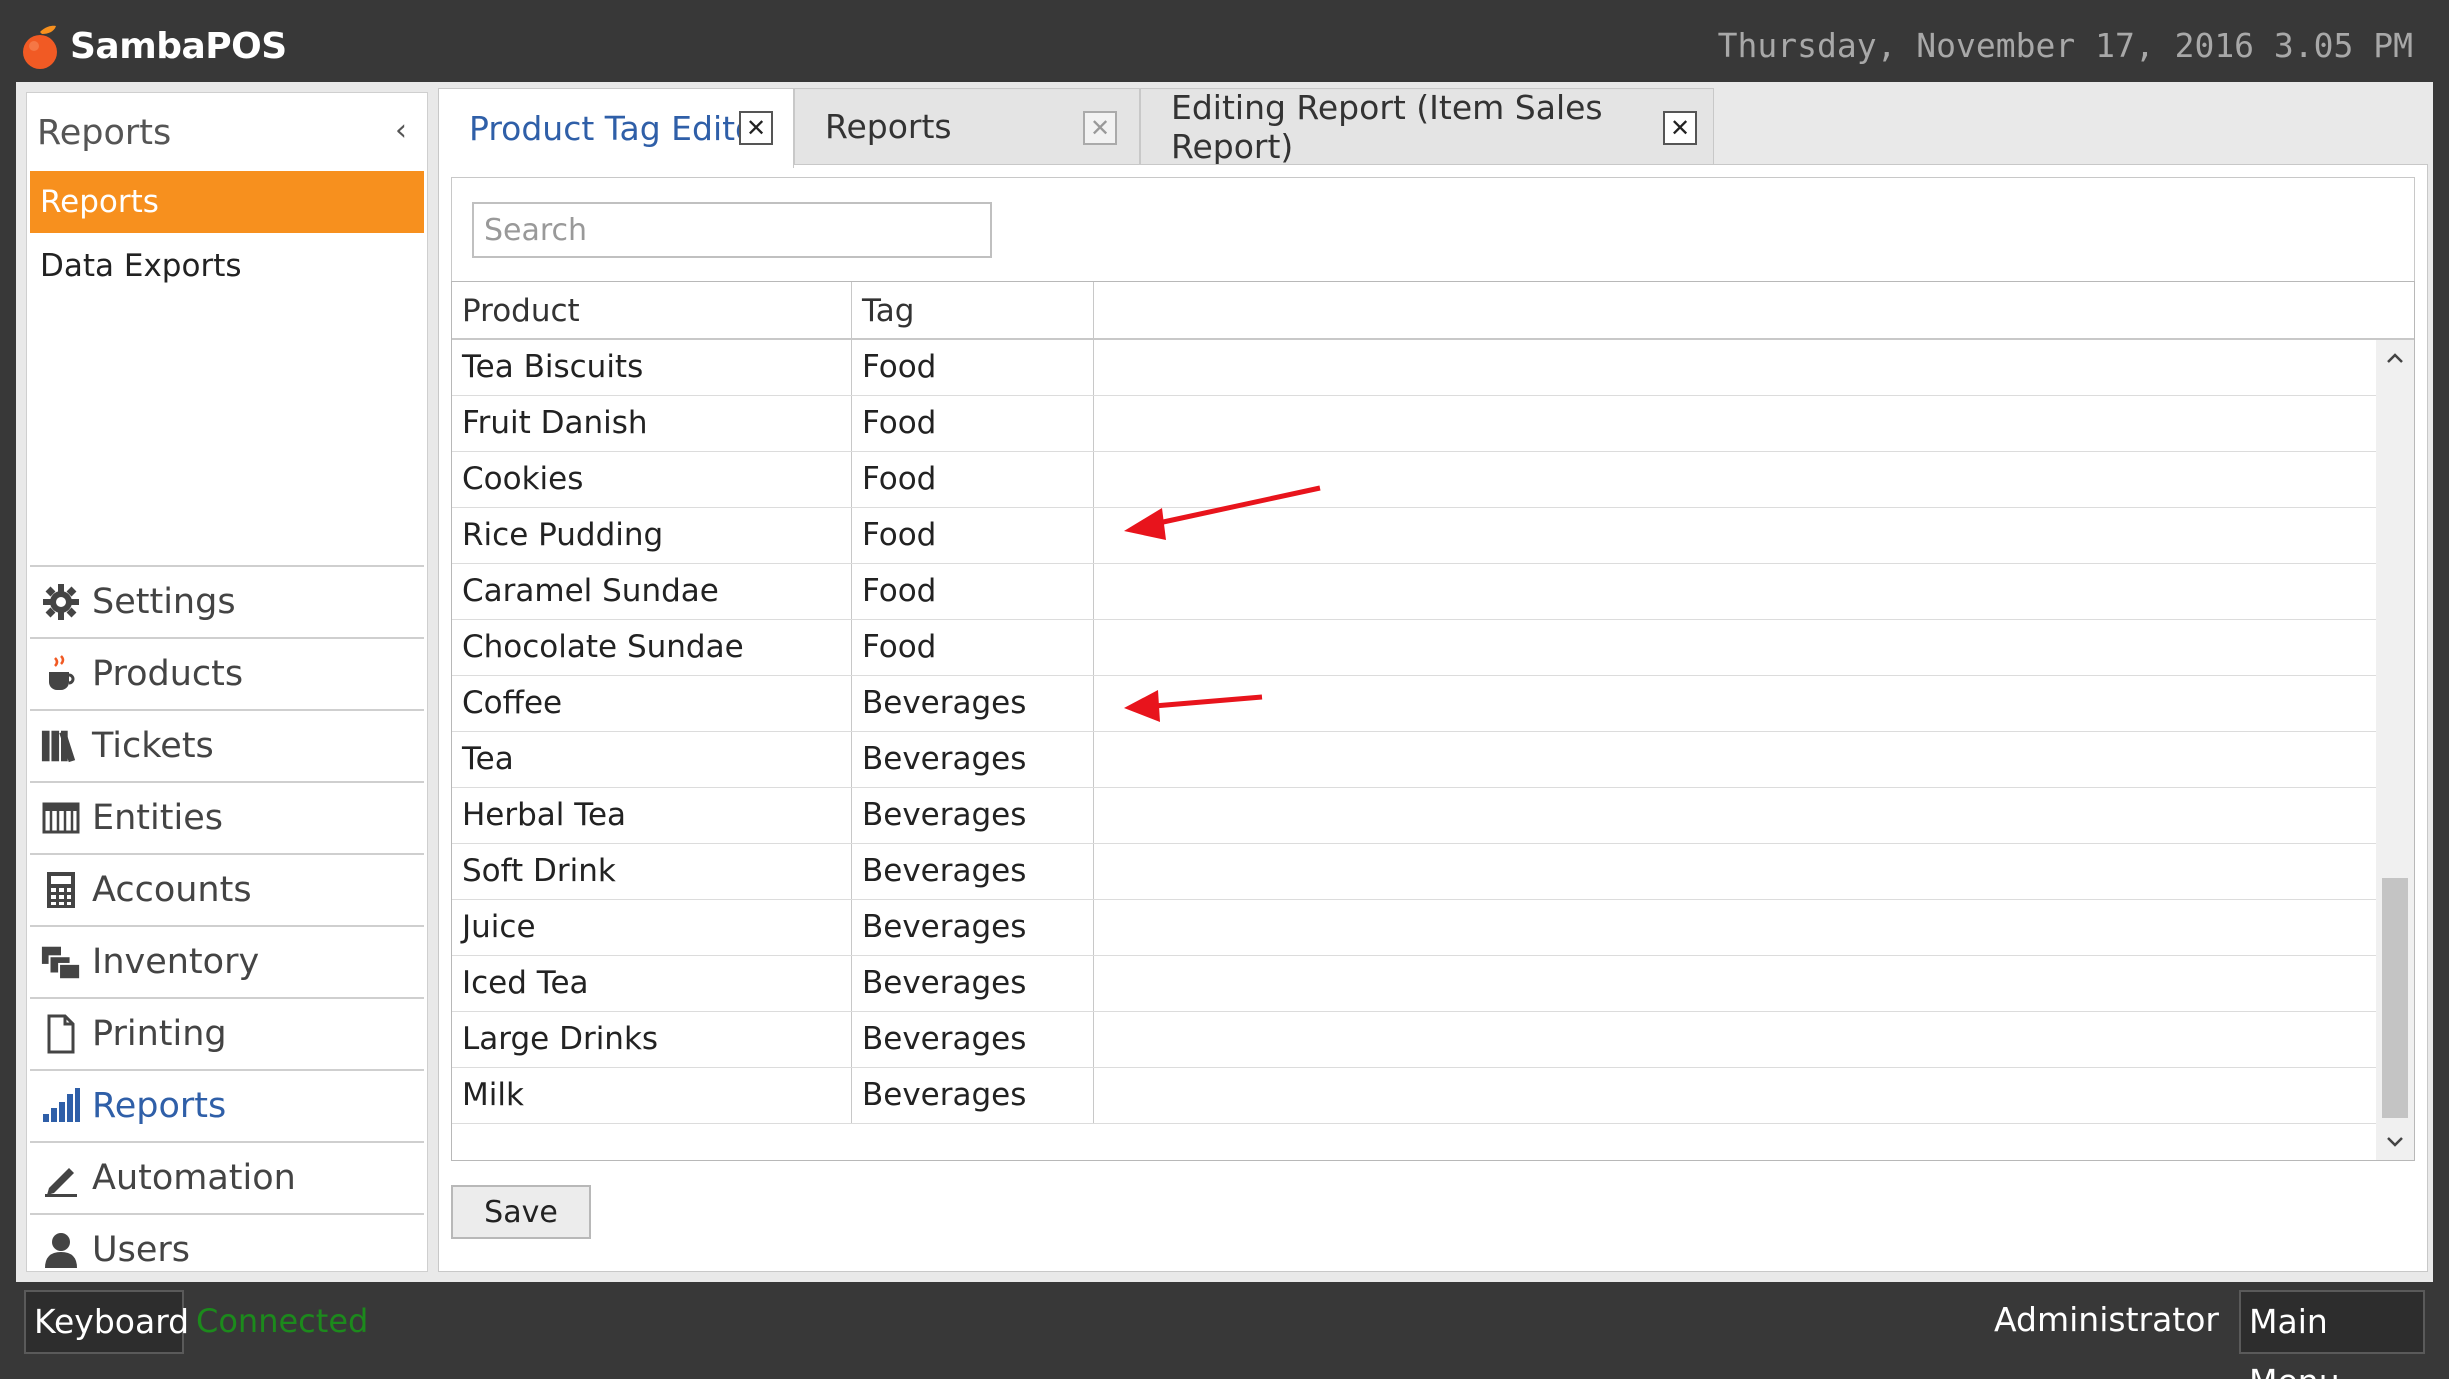  Describe the element at coordinates (652, 310) in the screenshot. I see `column-header-product: Product` at that location.